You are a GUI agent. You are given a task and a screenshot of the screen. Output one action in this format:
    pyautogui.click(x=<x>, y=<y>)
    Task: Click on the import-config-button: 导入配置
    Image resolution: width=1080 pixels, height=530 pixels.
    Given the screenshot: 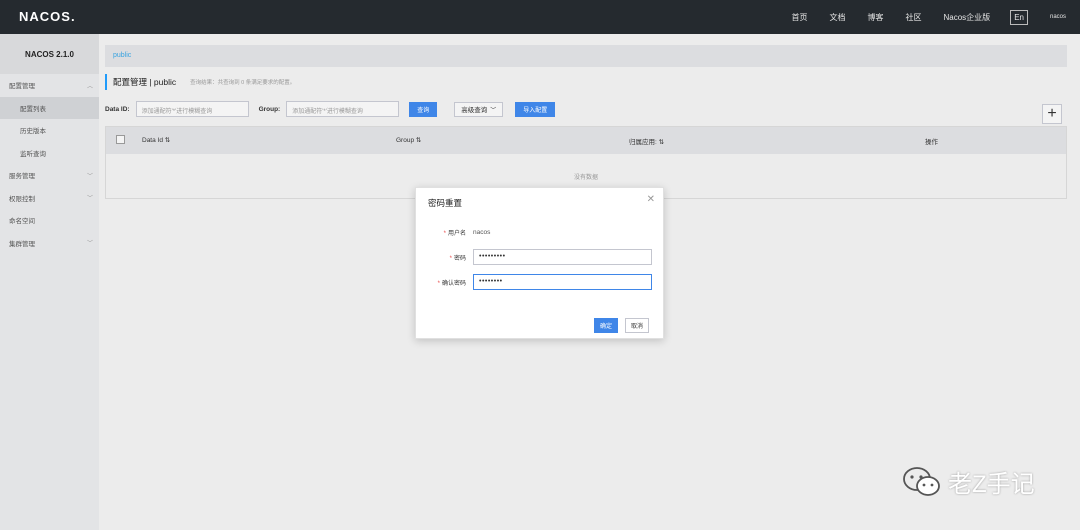 What is the action you would take?
    pyautogui.click(x=535, y=109)
    